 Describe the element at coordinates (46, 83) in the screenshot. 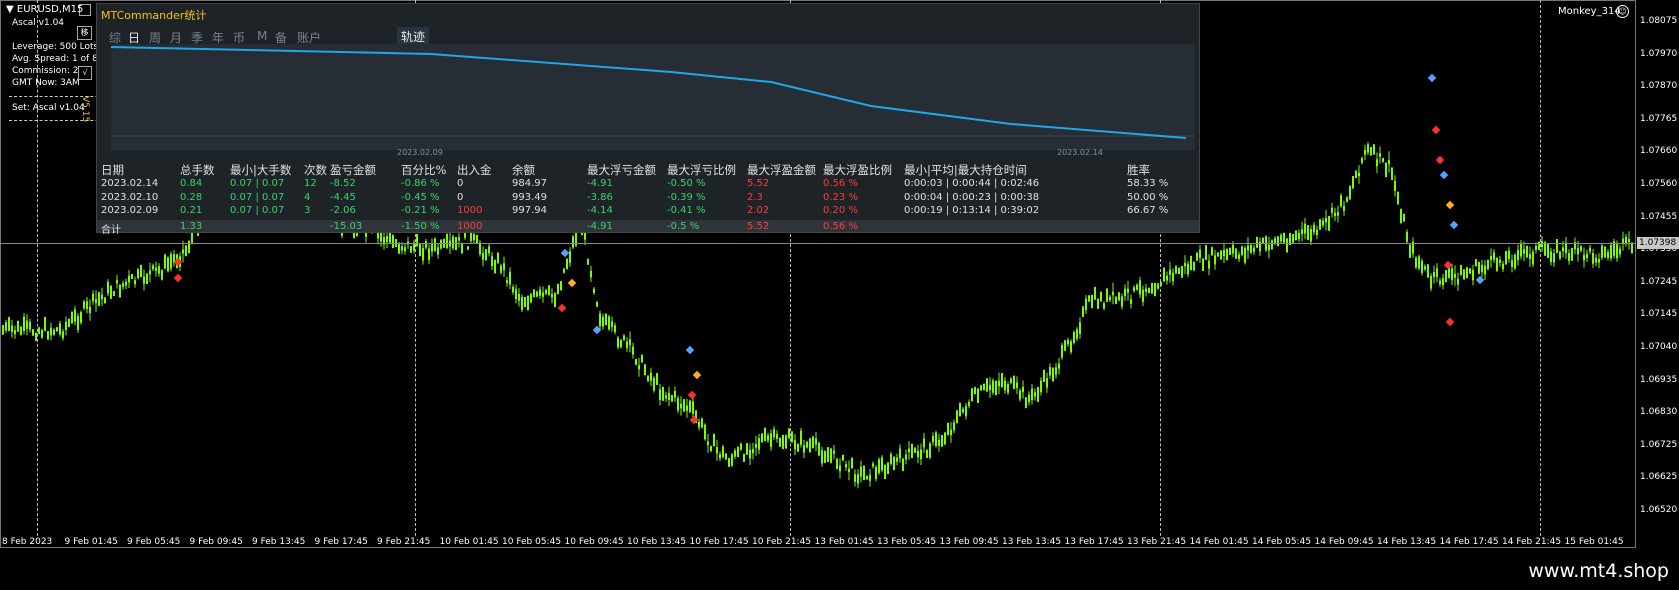

I see `info-gmt: GMT Now: 3AM` at that location.